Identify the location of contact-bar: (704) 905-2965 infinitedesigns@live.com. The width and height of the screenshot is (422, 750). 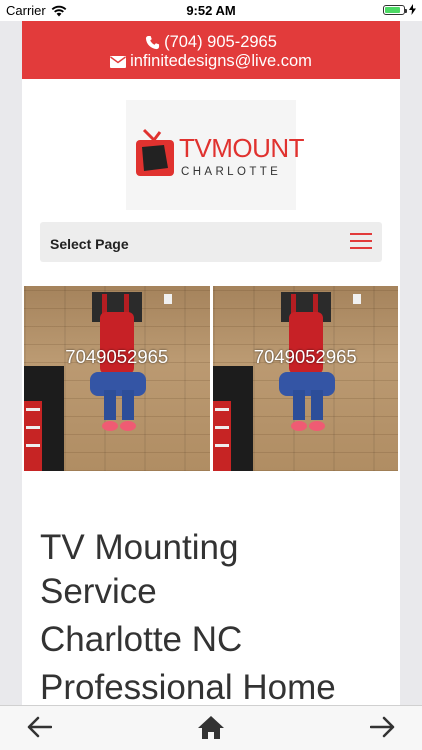
(211, 50).